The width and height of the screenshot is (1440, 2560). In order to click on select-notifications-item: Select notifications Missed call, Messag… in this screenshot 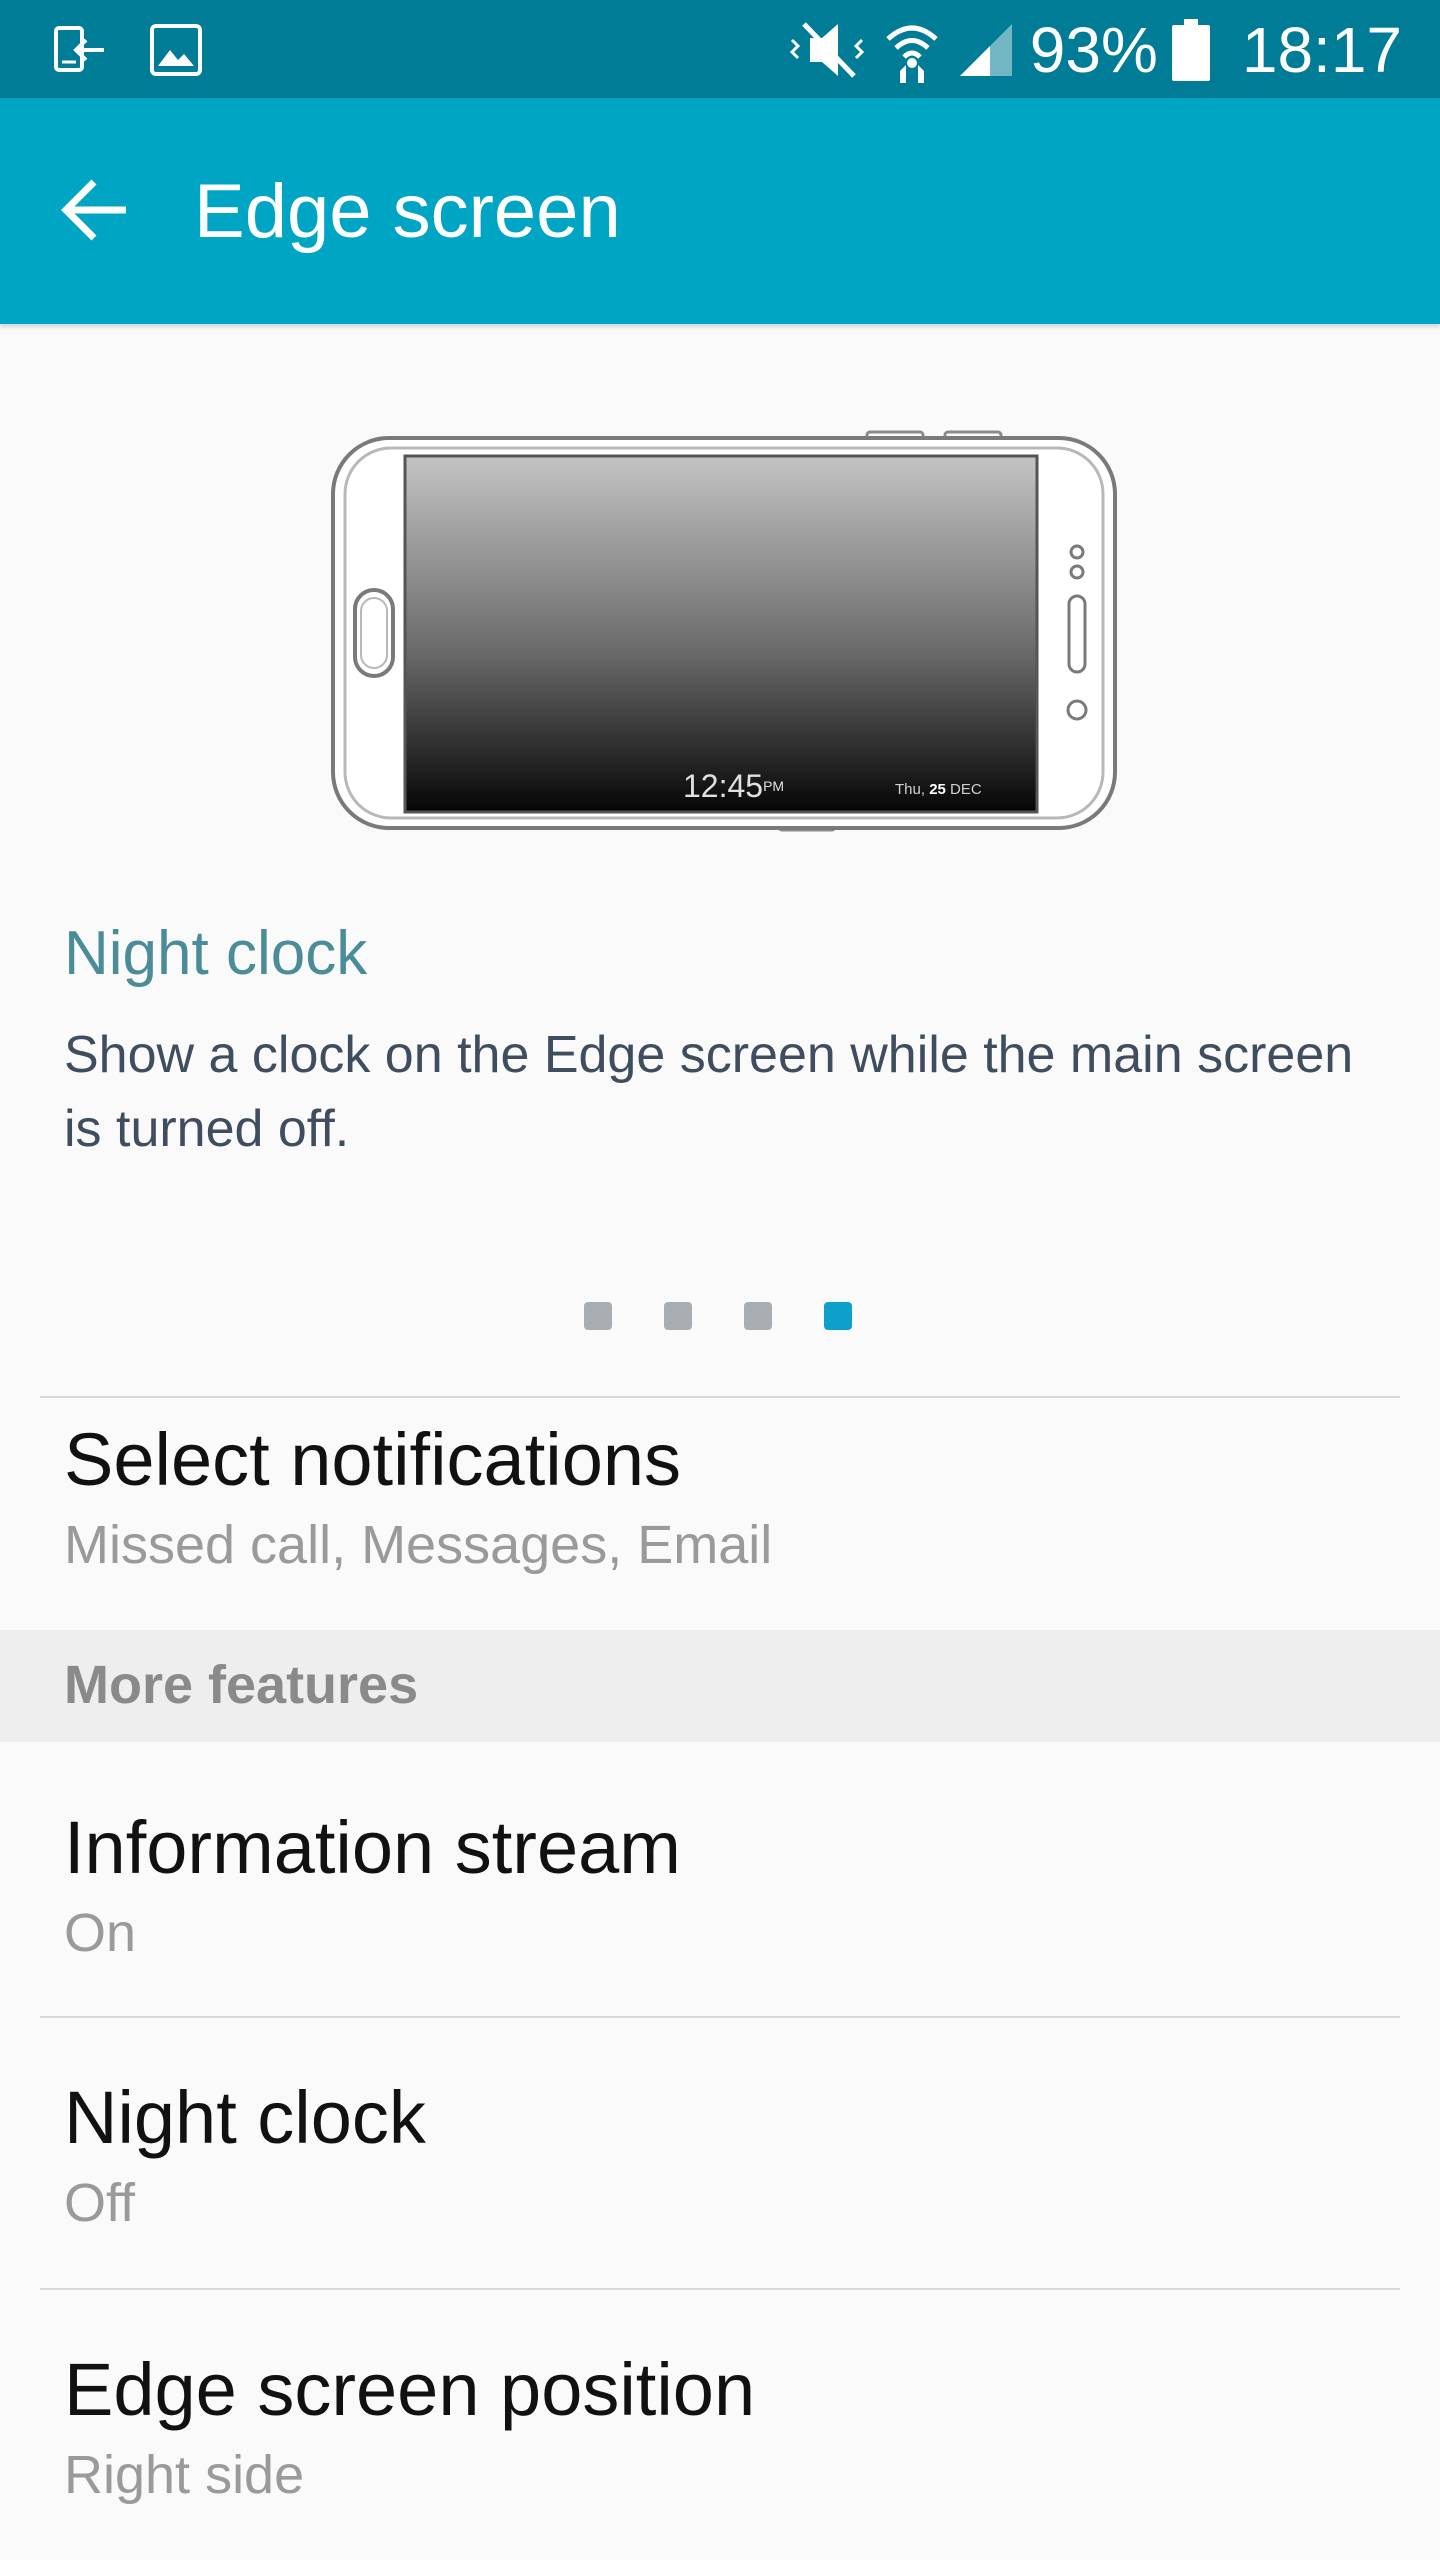, I will do `click(720, 1515)`.